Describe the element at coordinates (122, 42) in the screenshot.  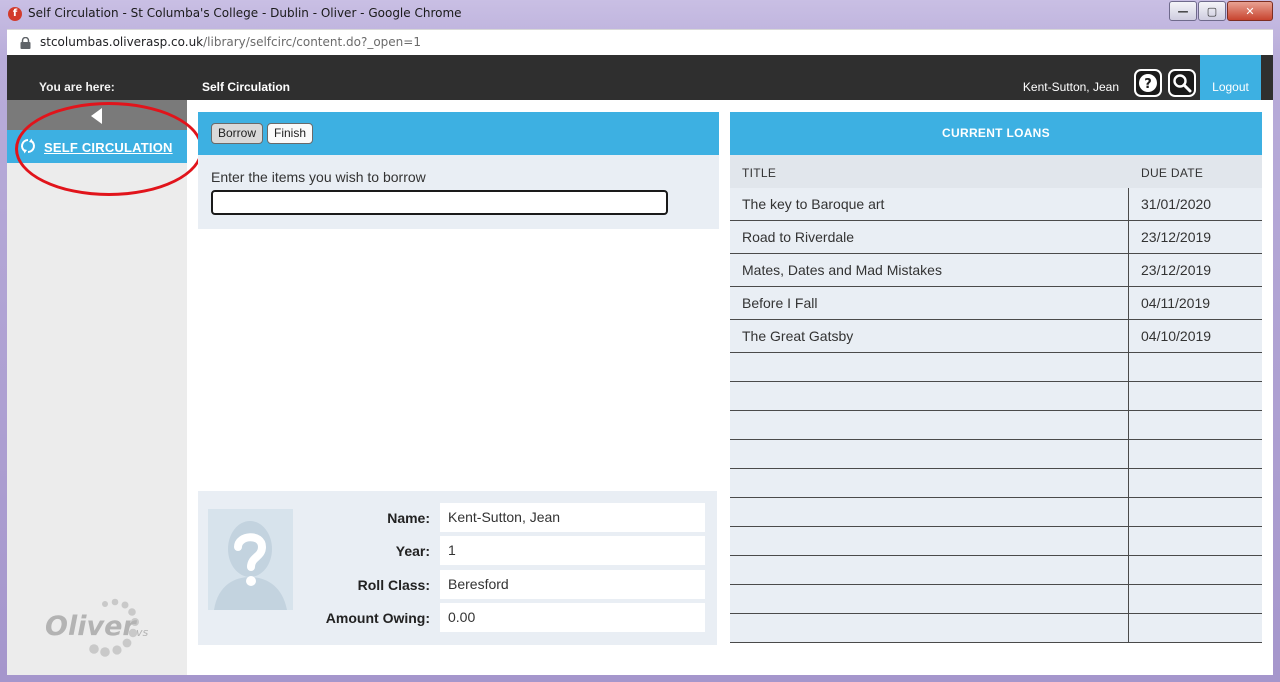
I see `url-host: stcolumbas.oliverasp.co.uk` at that location.